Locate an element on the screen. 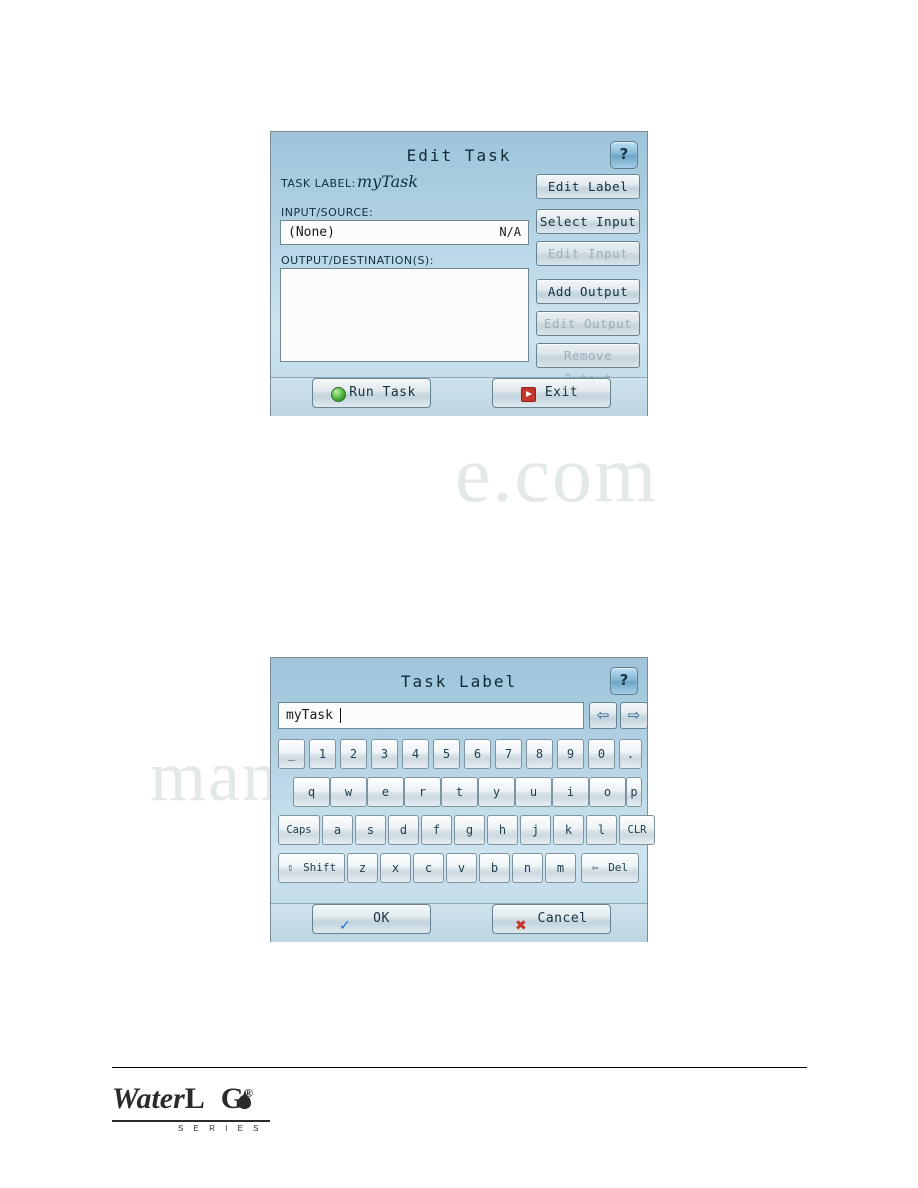  logo-wordmark: WaterL G® is located at coordinates (212, 1099).